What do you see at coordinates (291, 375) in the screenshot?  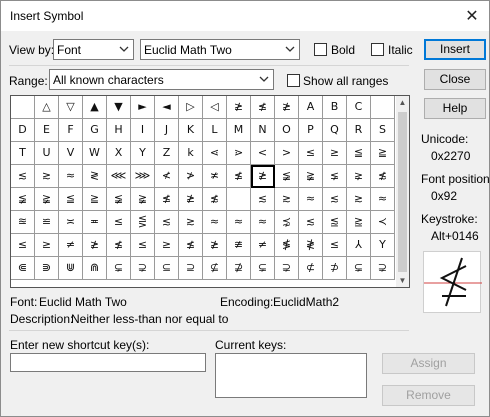 I see `current-keys-list` at bounding box center [291, 375].